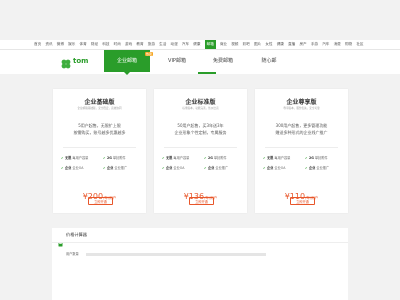 Image resolution: width=400 pixels, height=300 pixels. What do you see at coordinates (176, 254) in the screenshot?
I see `user-count-slider` at bounding box center [176, 254].